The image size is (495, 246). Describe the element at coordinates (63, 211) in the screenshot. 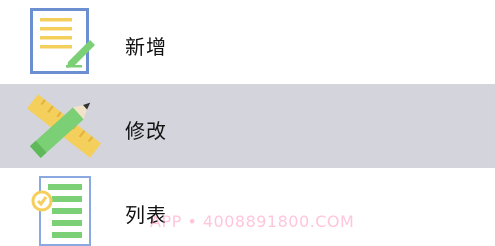

I see `list-check-icon` at that location.